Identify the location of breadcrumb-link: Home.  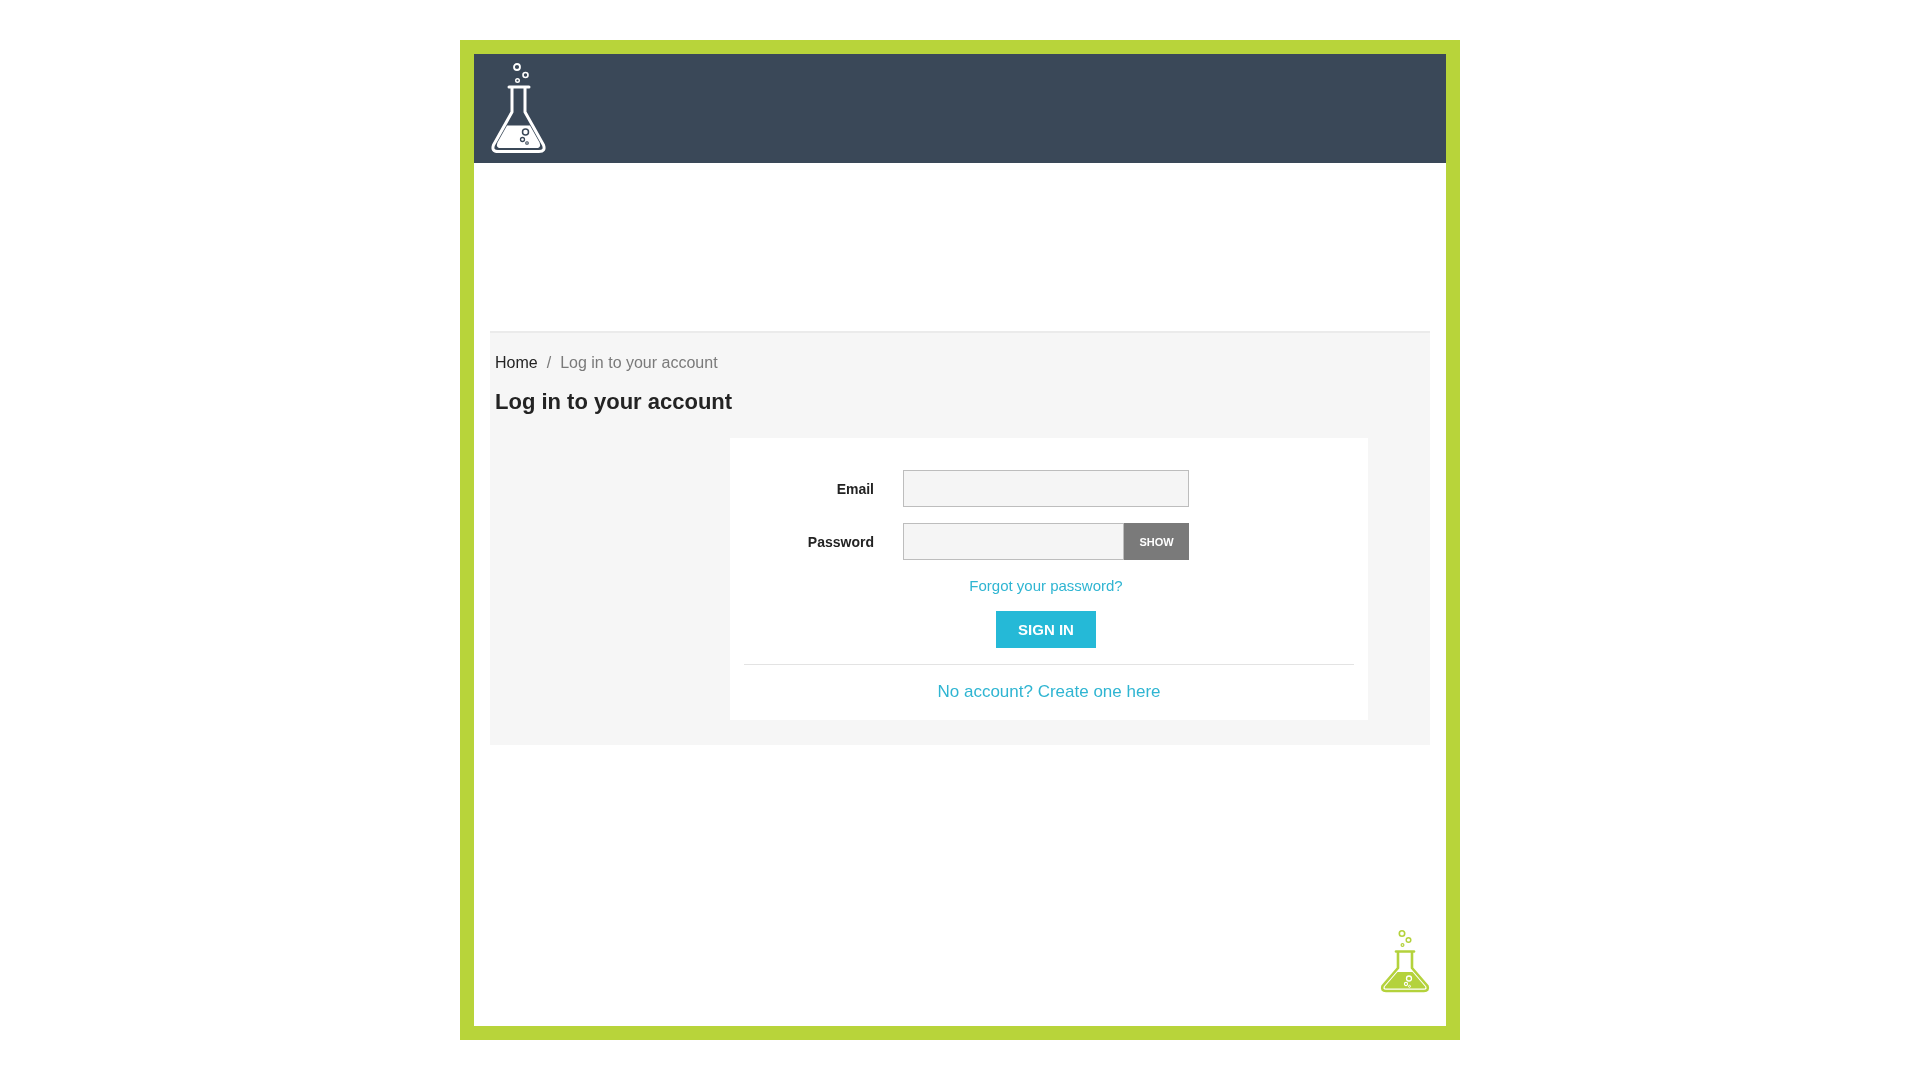
(516, 363).